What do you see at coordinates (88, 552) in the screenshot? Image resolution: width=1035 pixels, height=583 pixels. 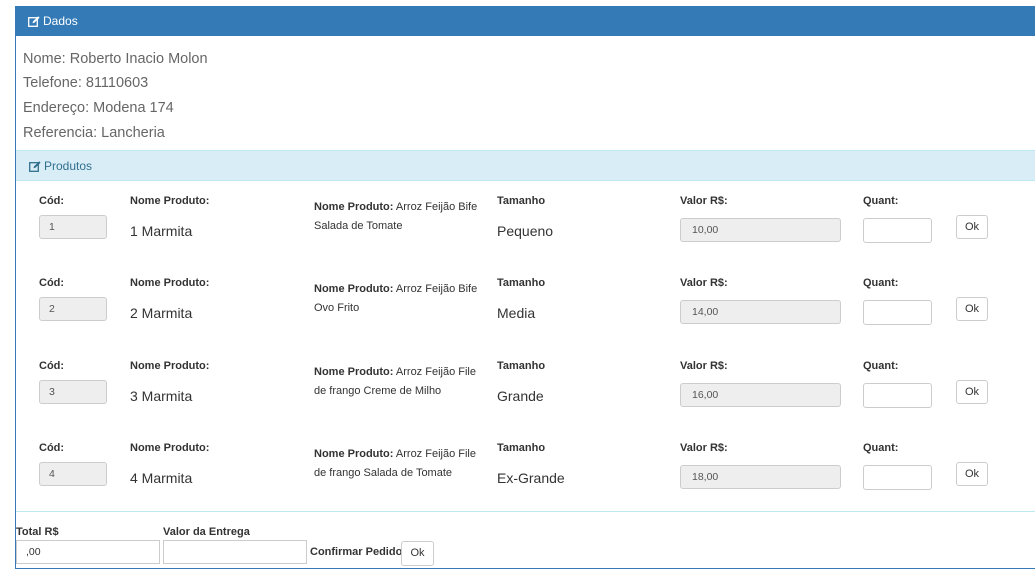 I see `total-field: ,00` at bounding box center [88, 552].